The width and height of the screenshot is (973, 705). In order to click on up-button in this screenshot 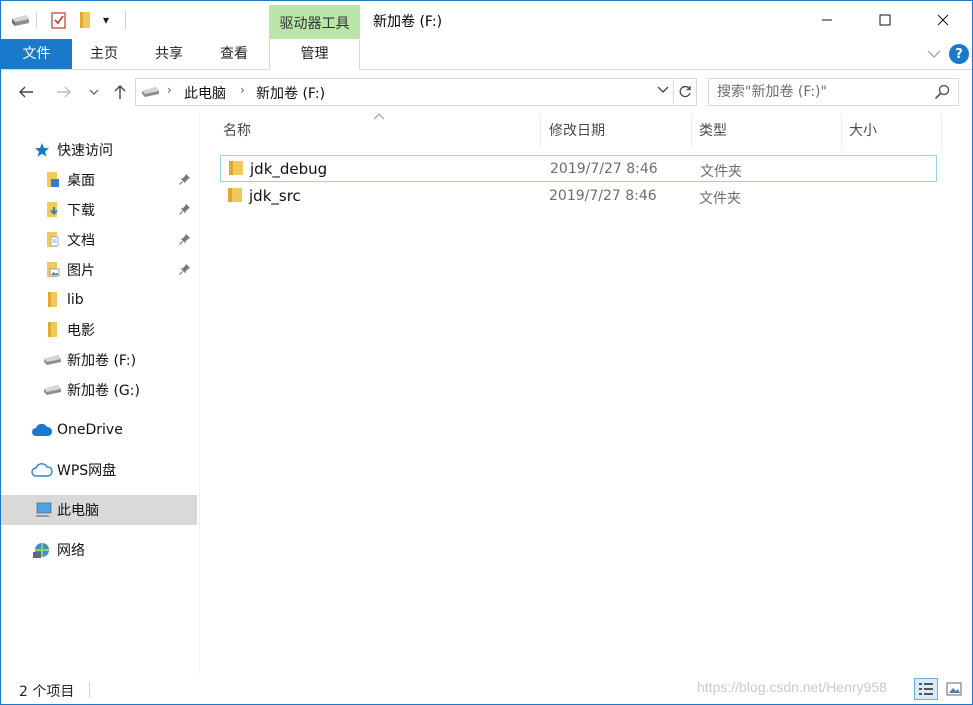, I will do `click(120, 92)`.